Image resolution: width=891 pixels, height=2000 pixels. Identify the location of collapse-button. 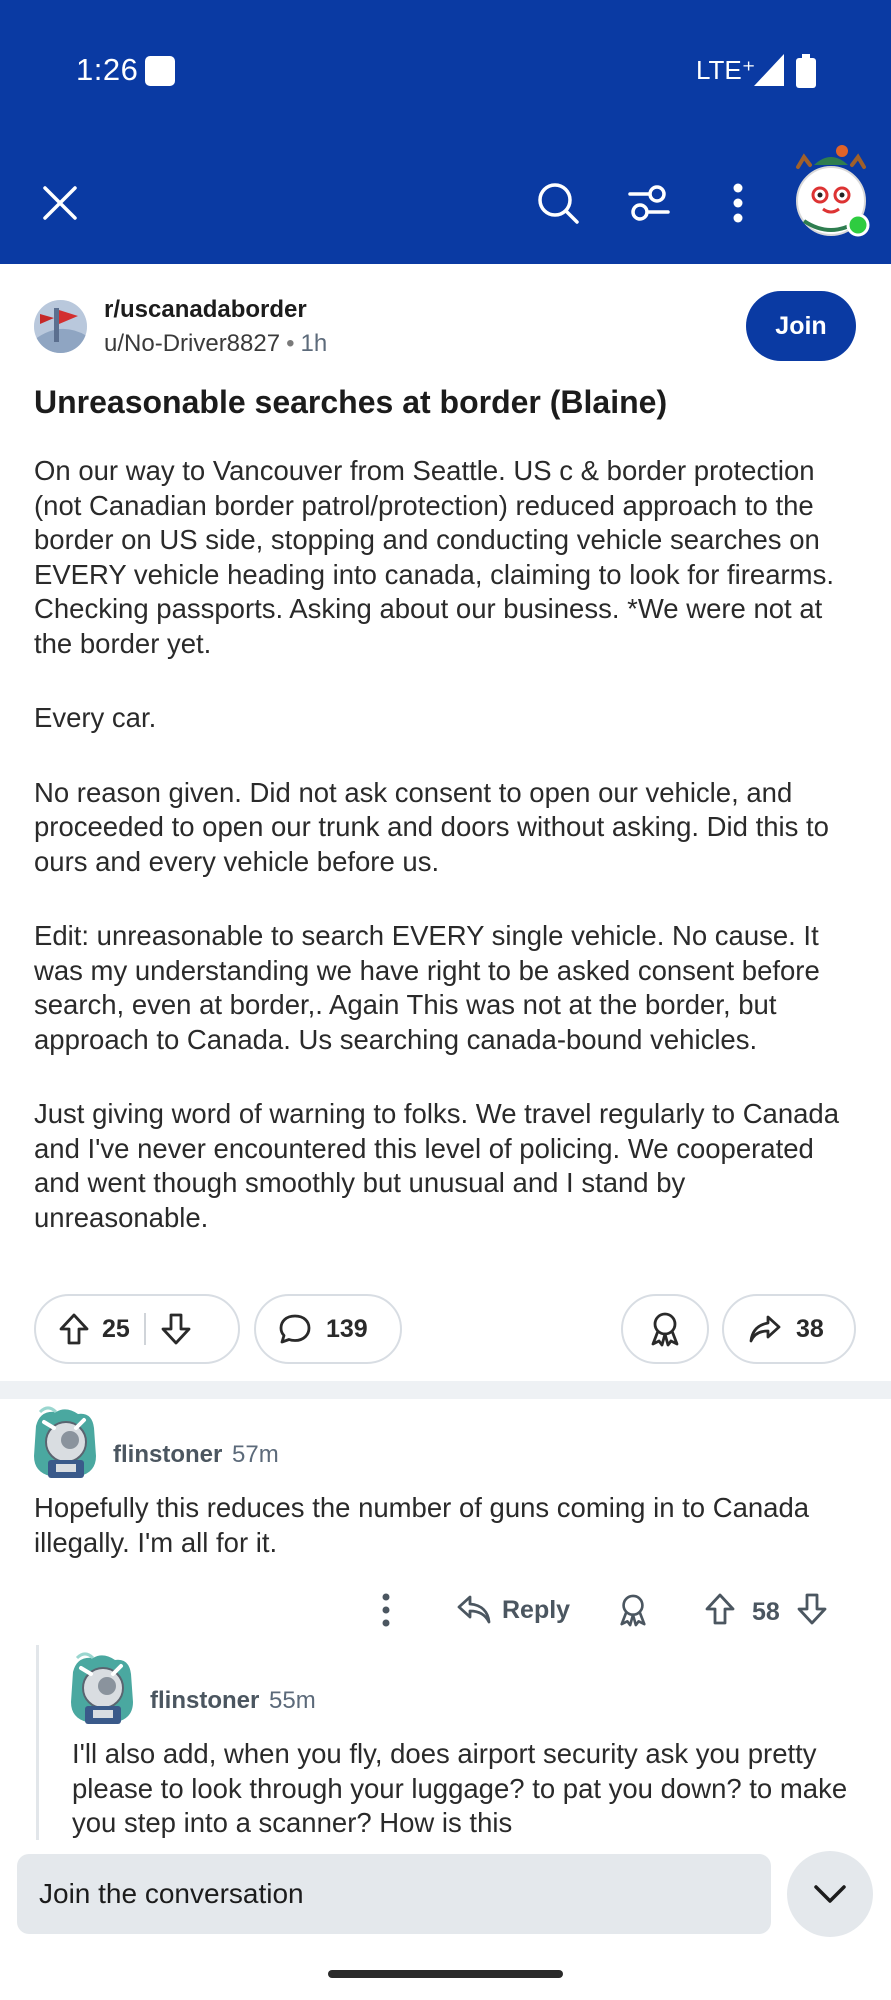
(830, 1894).